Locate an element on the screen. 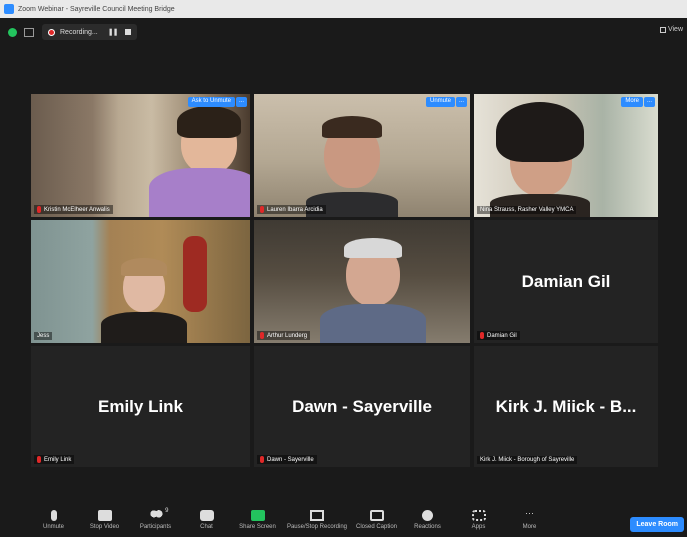  participant-name-label: Kirk J. Miick - Borough of Sayreville is located at coordinates (527, 460).